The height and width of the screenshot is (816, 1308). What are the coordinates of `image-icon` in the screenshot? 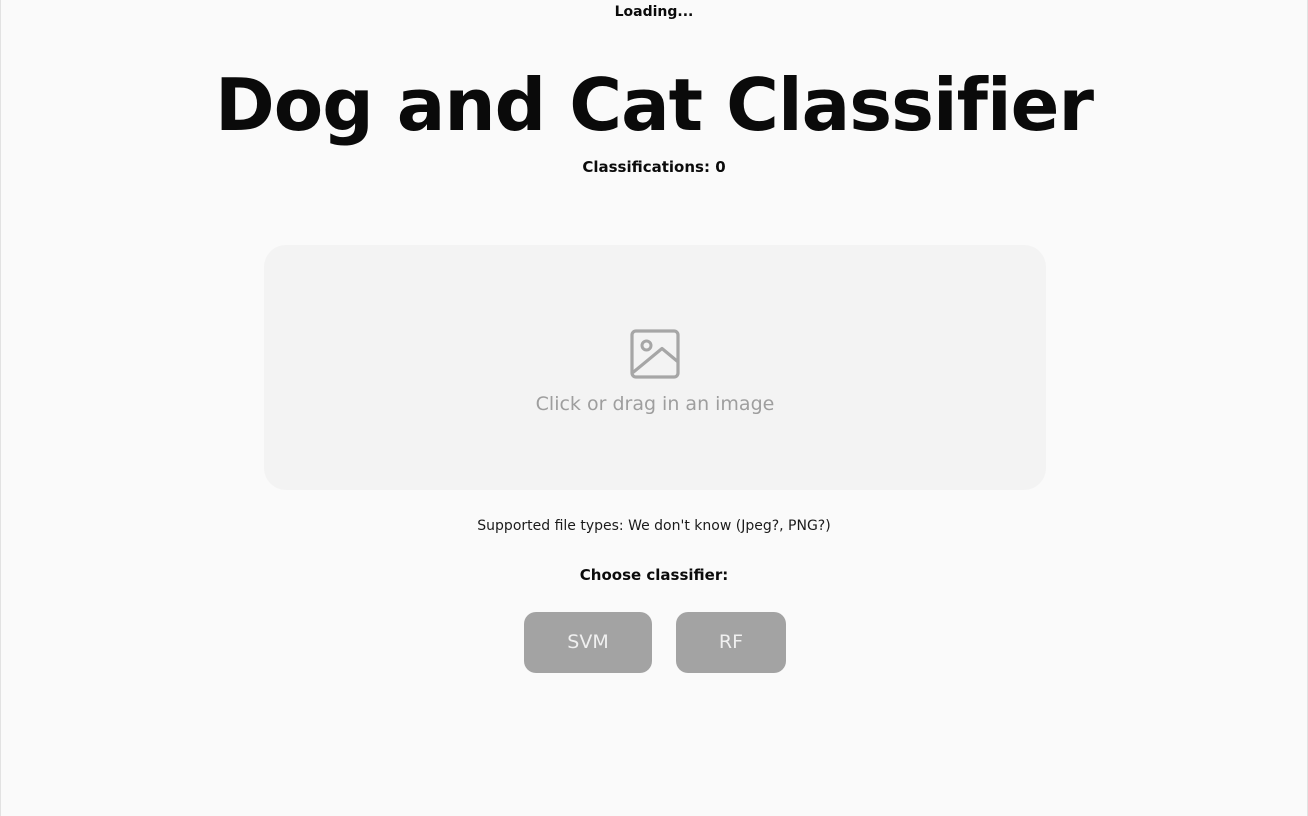 It's located at (655, 354).